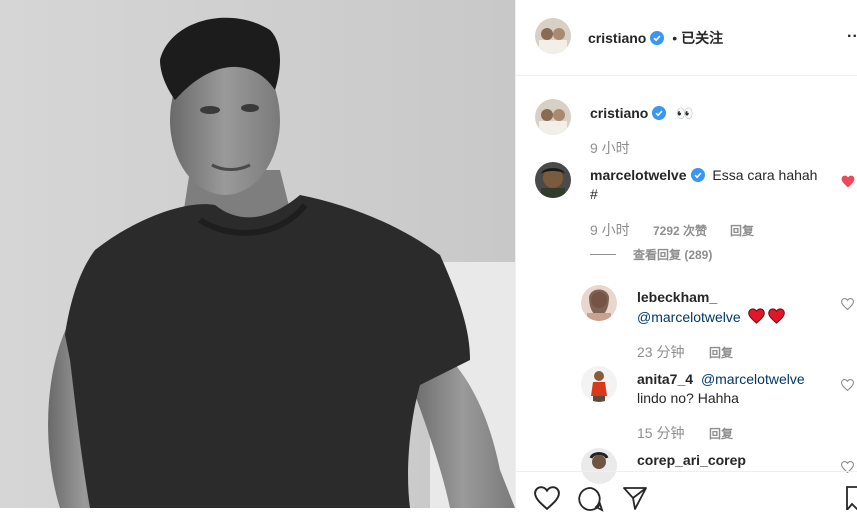  Describe the element at coordinates (686, 492) in the screenshot. I see `action-bar` at that location.